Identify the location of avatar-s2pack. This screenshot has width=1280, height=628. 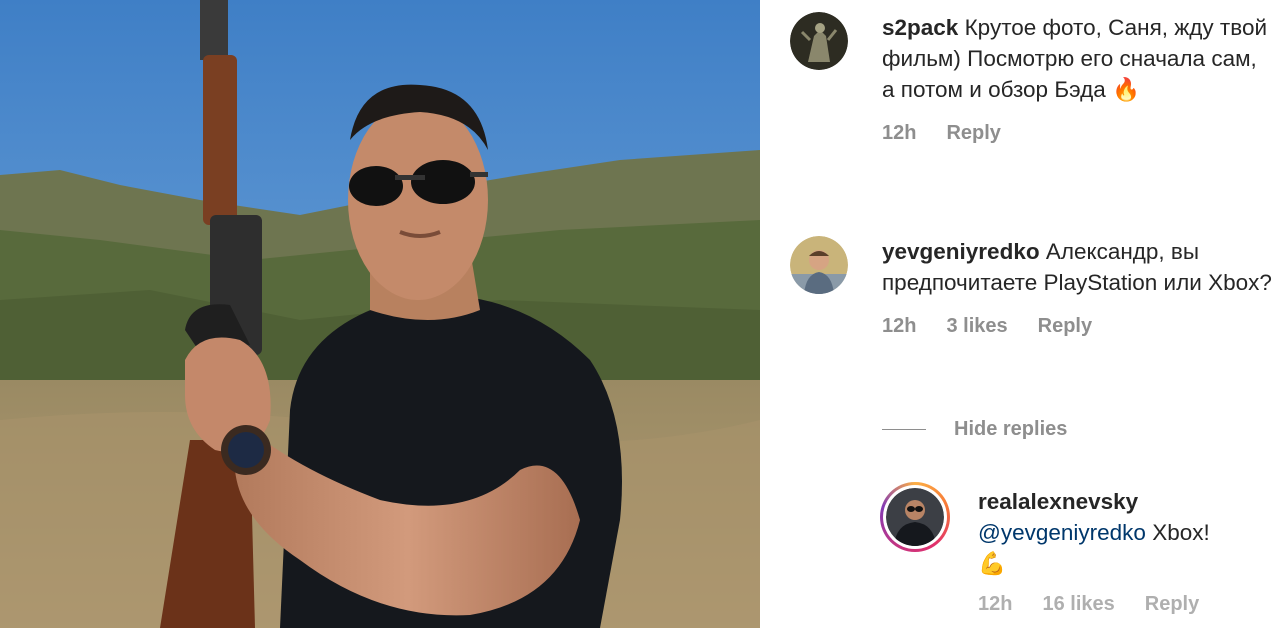
(819, 41).